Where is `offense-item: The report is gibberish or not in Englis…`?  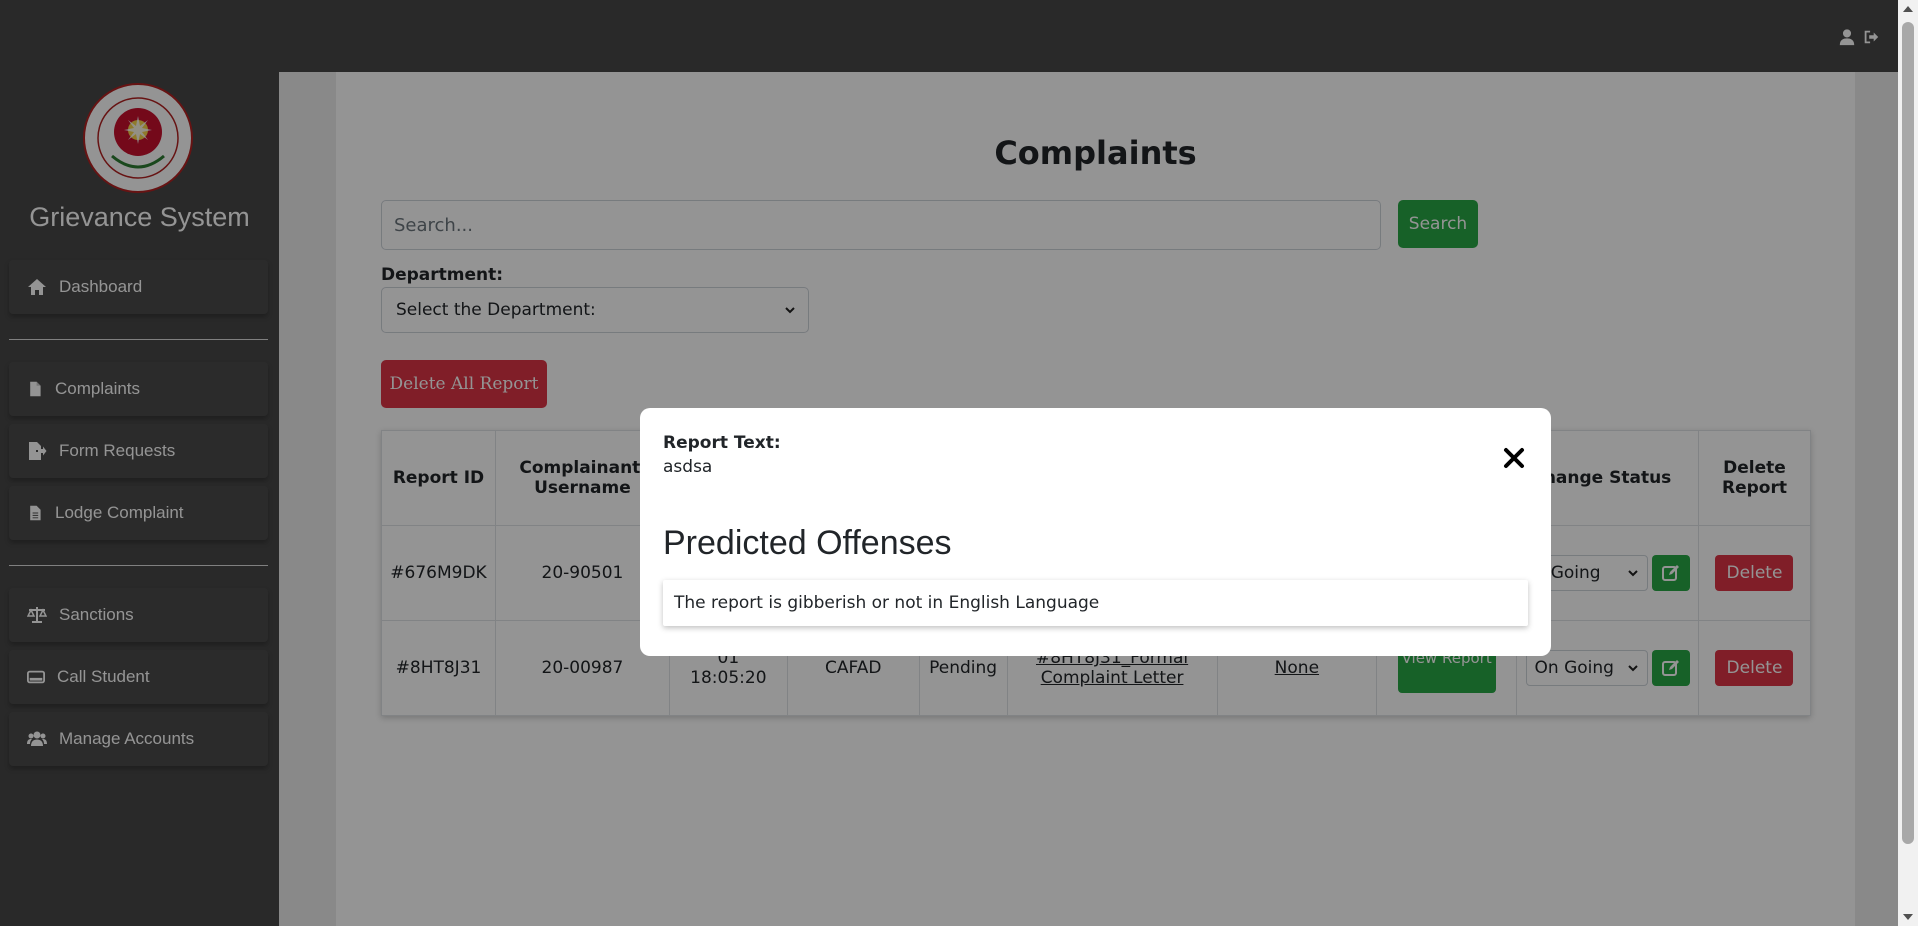 offense-item: The report is gibberish or not in Englis… is located at coordinates (1095, 603).